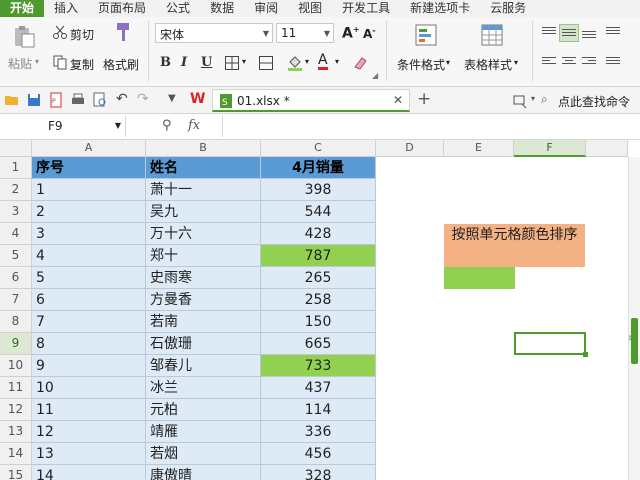 This screenshot has width=640, height=480. I want to click on format-painter-button: 格式刷, so click(121, 64).